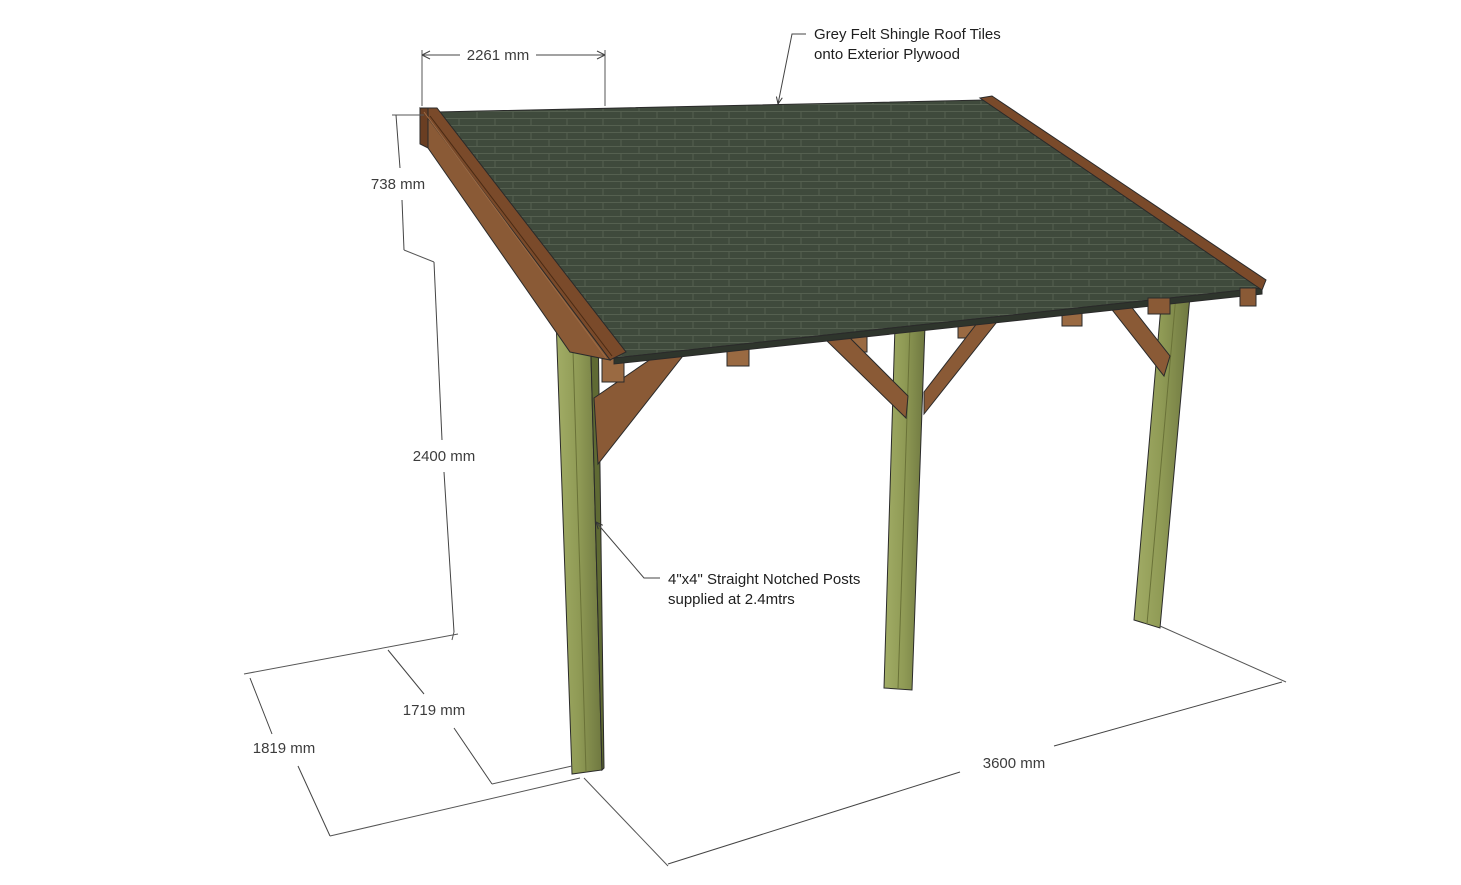 This screenshot has width=1461, height=885. What do you see at coordinates (1014, 763) in the screenshot?
I see `dim-label-length: 3600 mm` at bounding box center [1014, 763].